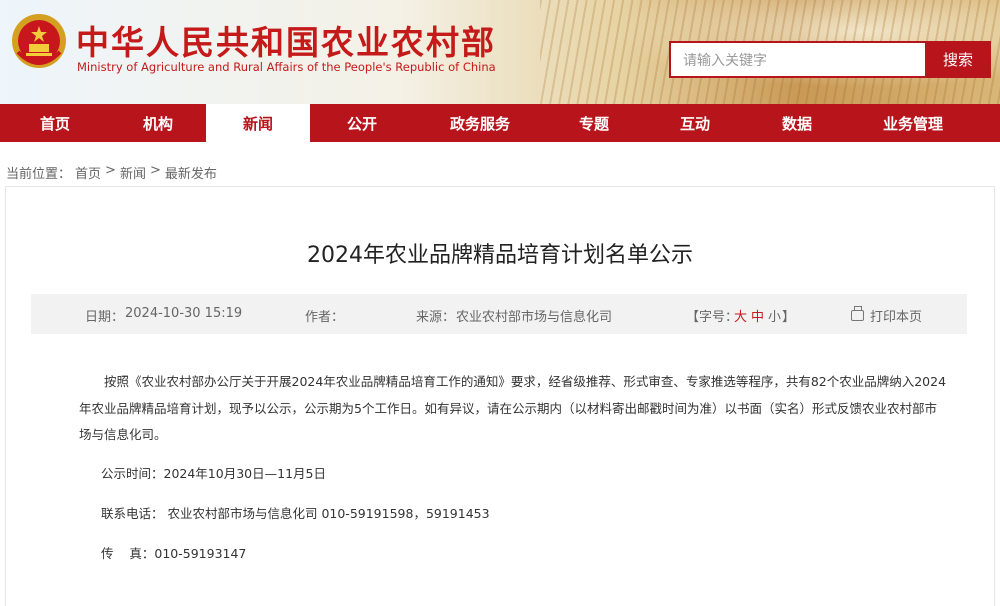 The image size is (1000, 606). Describe the element at coordinates (295, 513) in the screenshot. I see `contact-phone: 联系电话： 农业农村部市场与信息化司 010-59191598，59191453` at that location.